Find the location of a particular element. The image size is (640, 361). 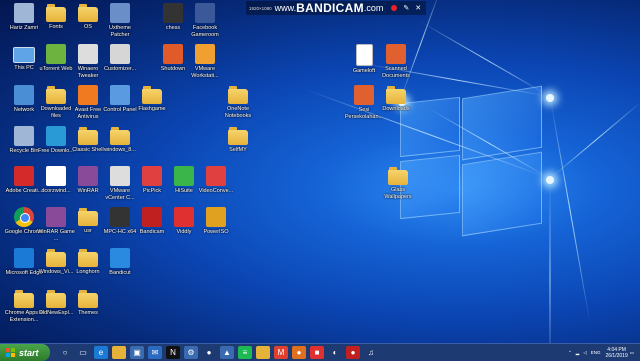

music-icon: ♫ is located at coordinates (371, 352).